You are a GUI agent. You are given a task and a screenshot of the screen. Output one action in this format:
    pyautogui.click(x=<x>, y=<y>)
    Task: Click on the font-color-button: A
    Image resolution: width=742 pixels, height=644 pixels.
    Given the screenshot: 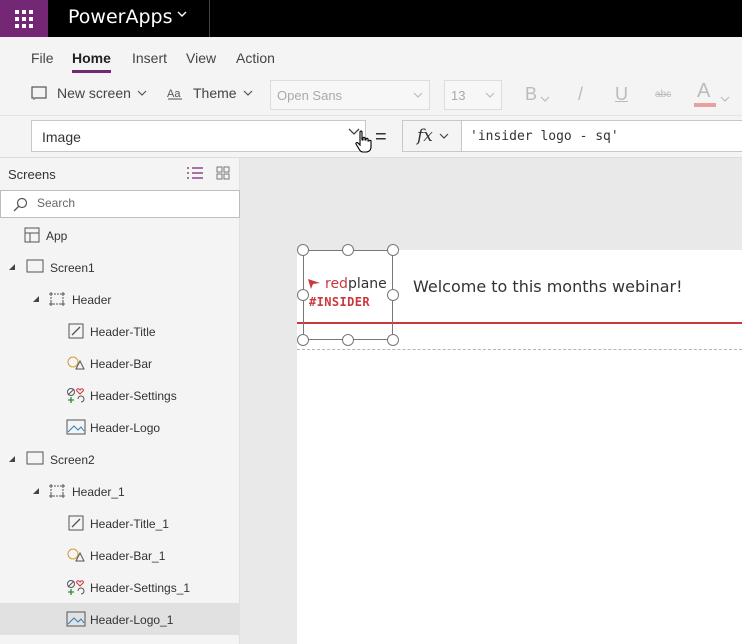 What is the action you would take?
    pyautogui.click(x=703, y=91)
    